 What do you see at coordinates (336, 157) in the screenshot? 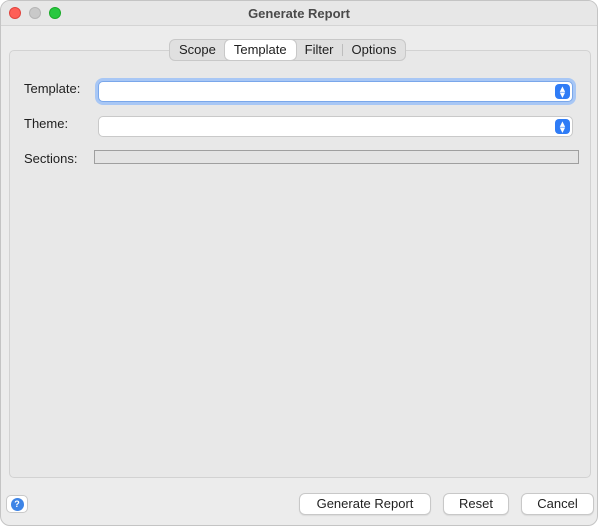
I see `sections-list` at bounding box center [336, 157].